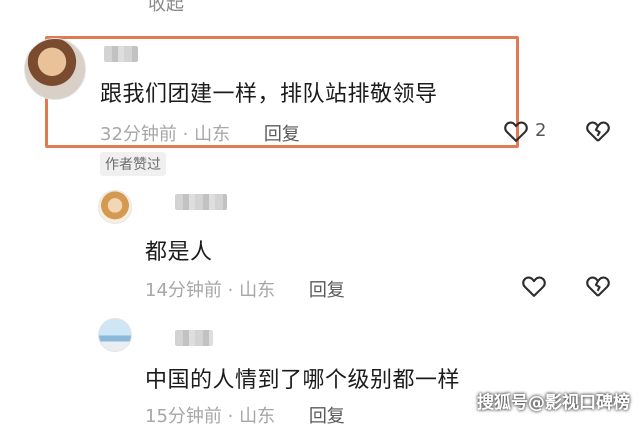 The height and width of the screenshot is (428, 640). I want to click on comment-meta: 32分钟前 · 山东 回复, so click(200, 133).